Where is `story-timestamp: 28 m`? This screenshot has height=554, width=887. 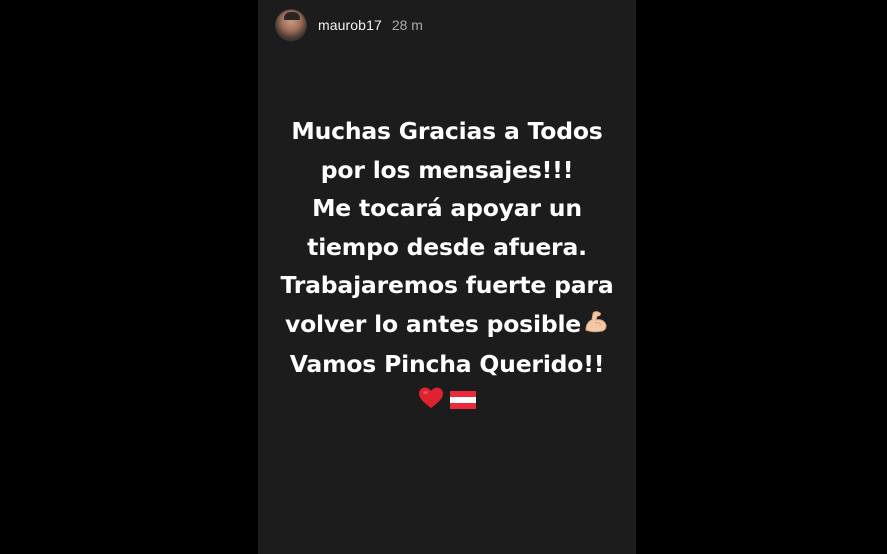
story-timestamp: 28 m is located at coordinates (407, 25).